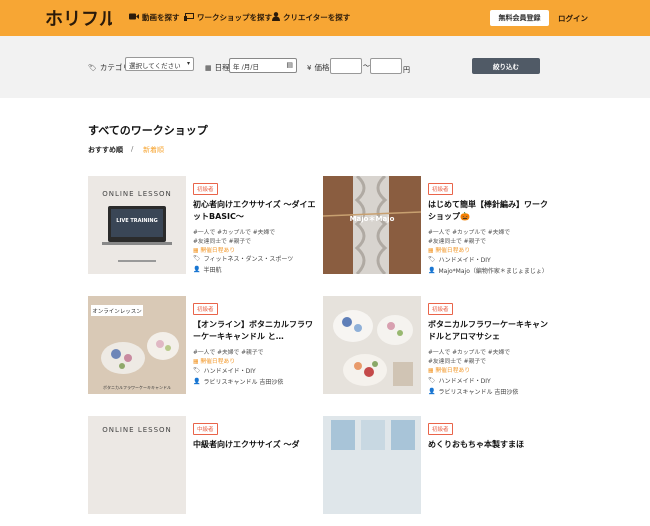 The image size is (650, 526). What do you see at coordinates (234, 17) in the screenshot?
I see `nav-label: ワークショップを探す` at bounding box center [234, 17].